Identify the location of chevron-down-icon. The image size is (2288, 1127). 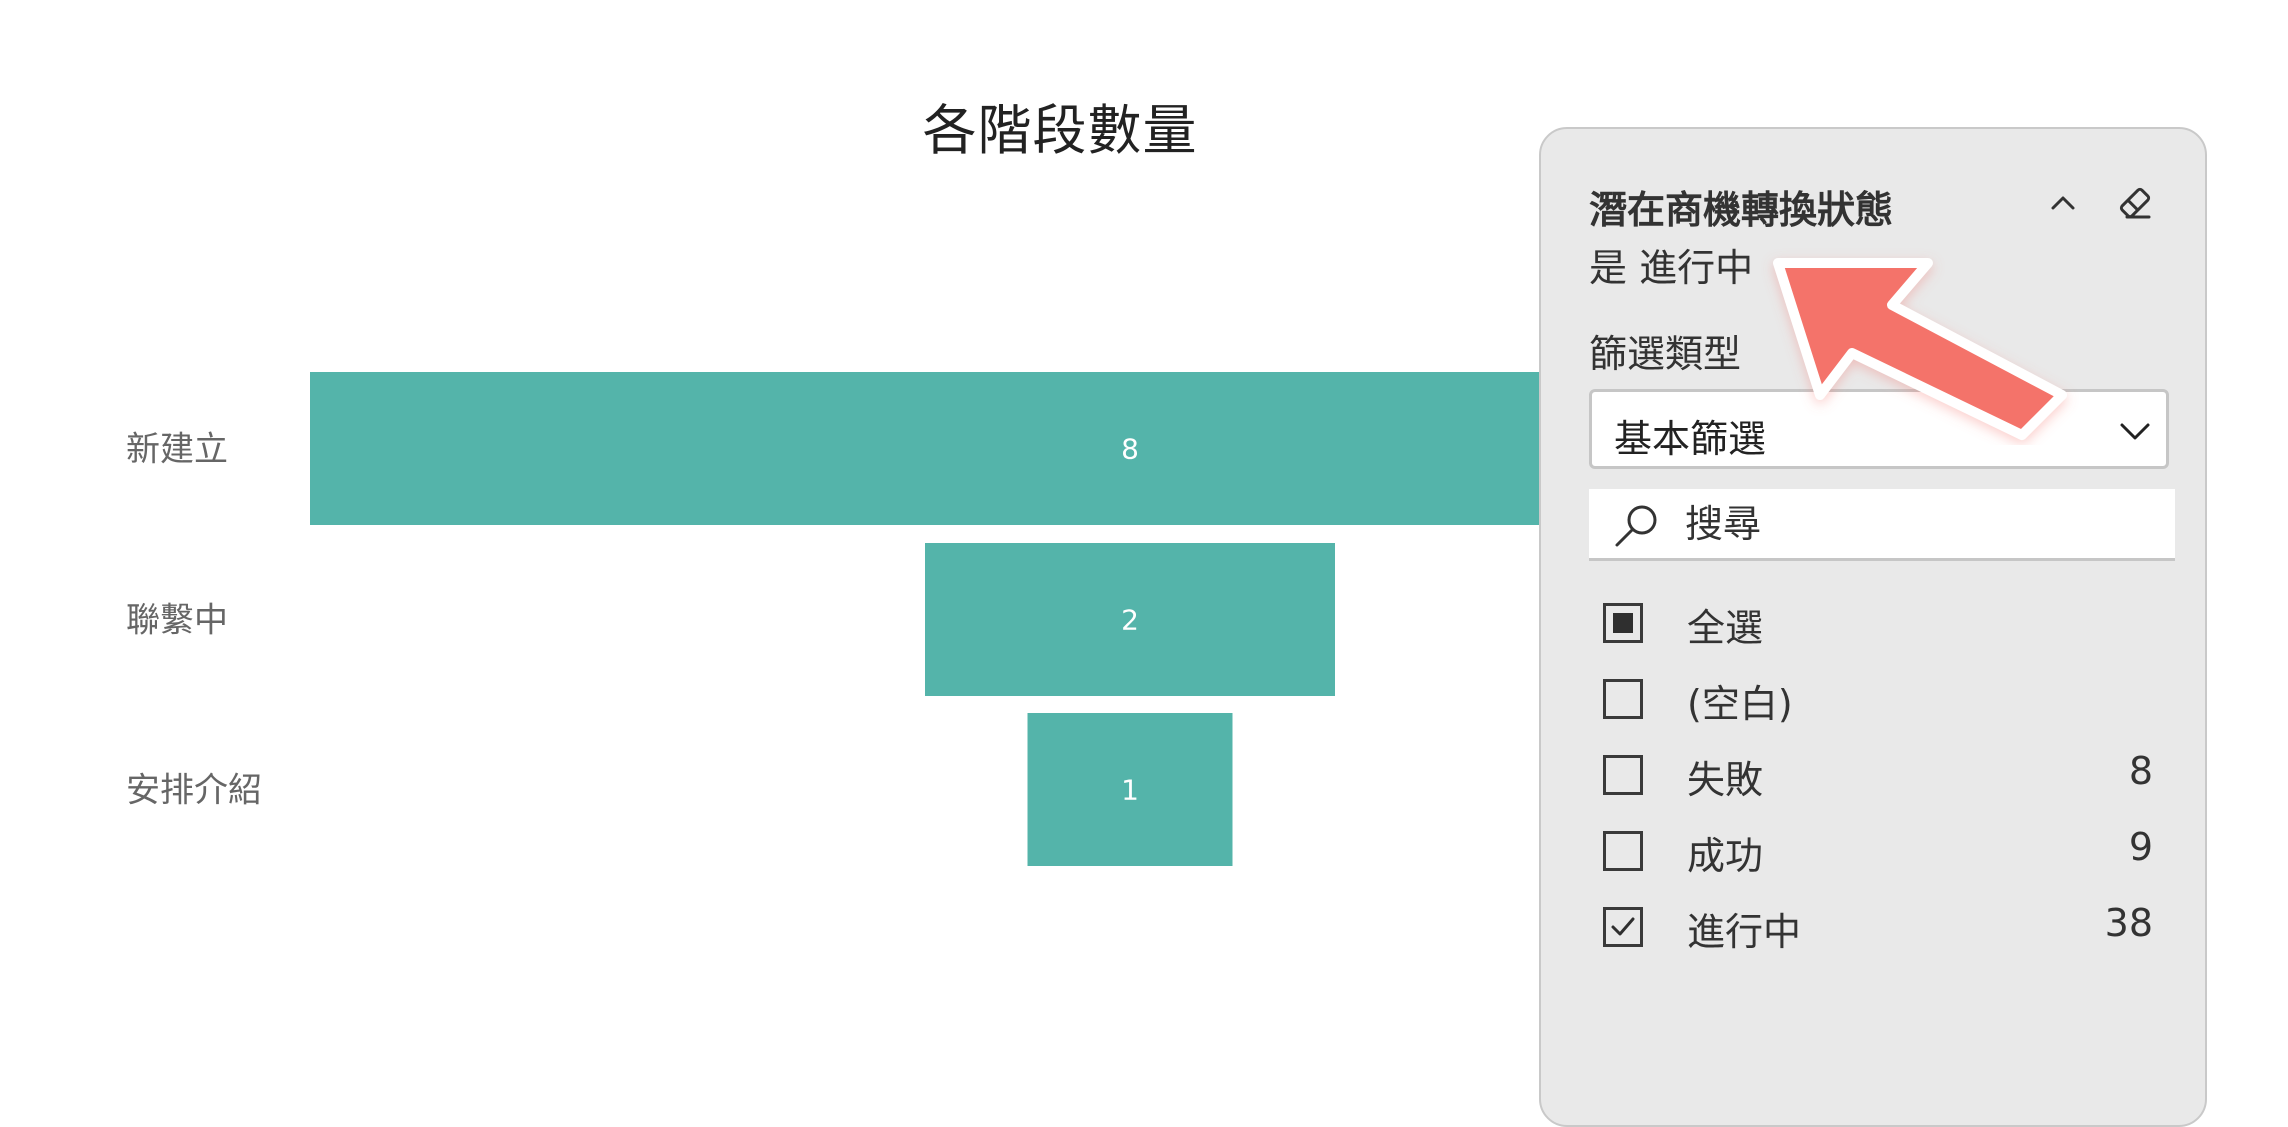
(2135, 431).